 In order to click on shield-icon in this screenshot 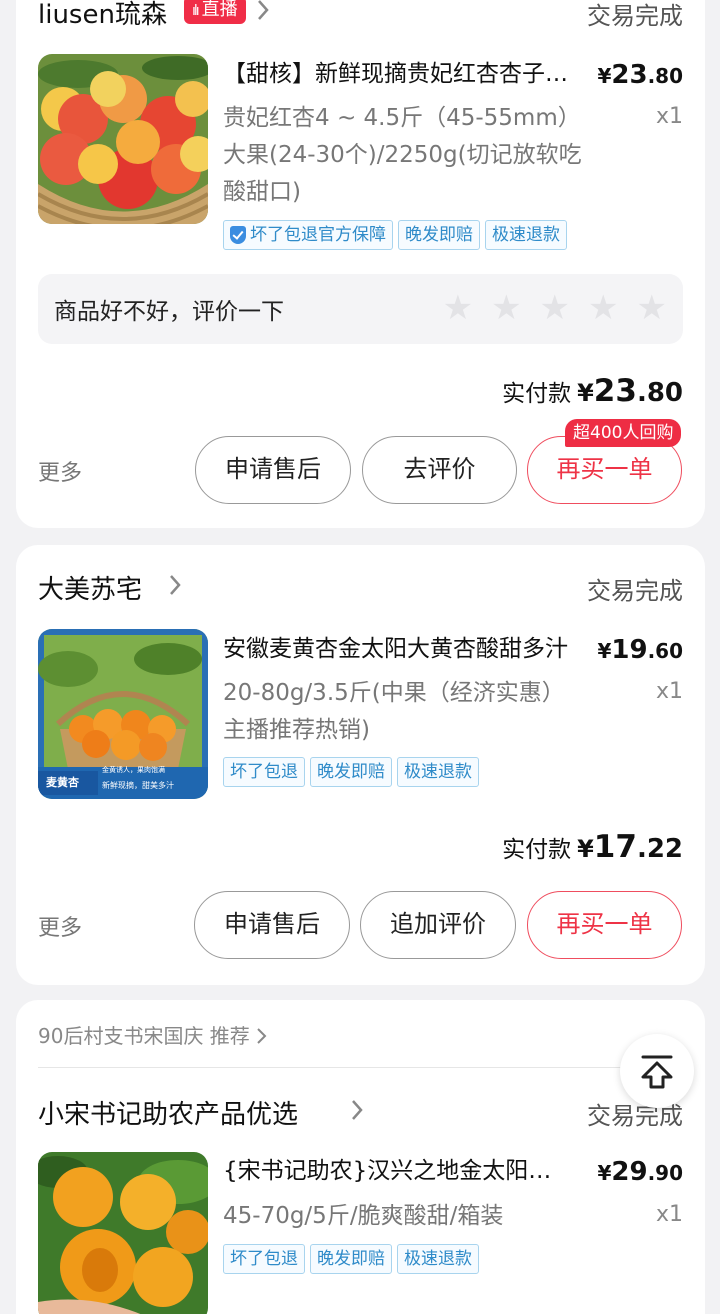, I will do `click(238, 235)`.